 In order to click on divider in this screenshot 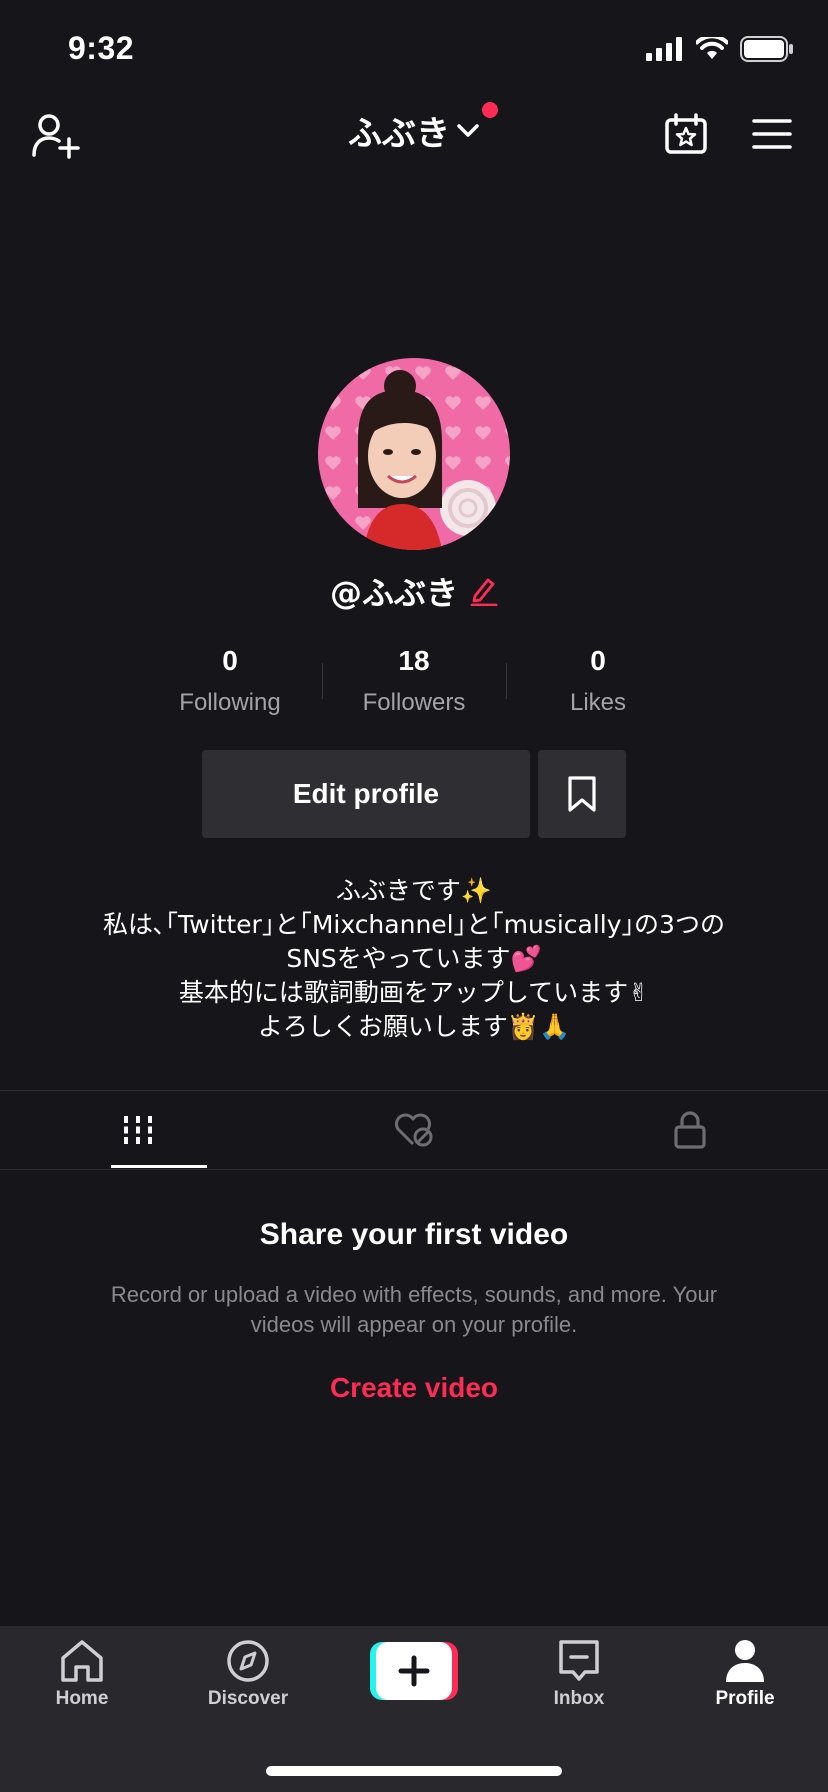, I will do `click(414, 1169)`.